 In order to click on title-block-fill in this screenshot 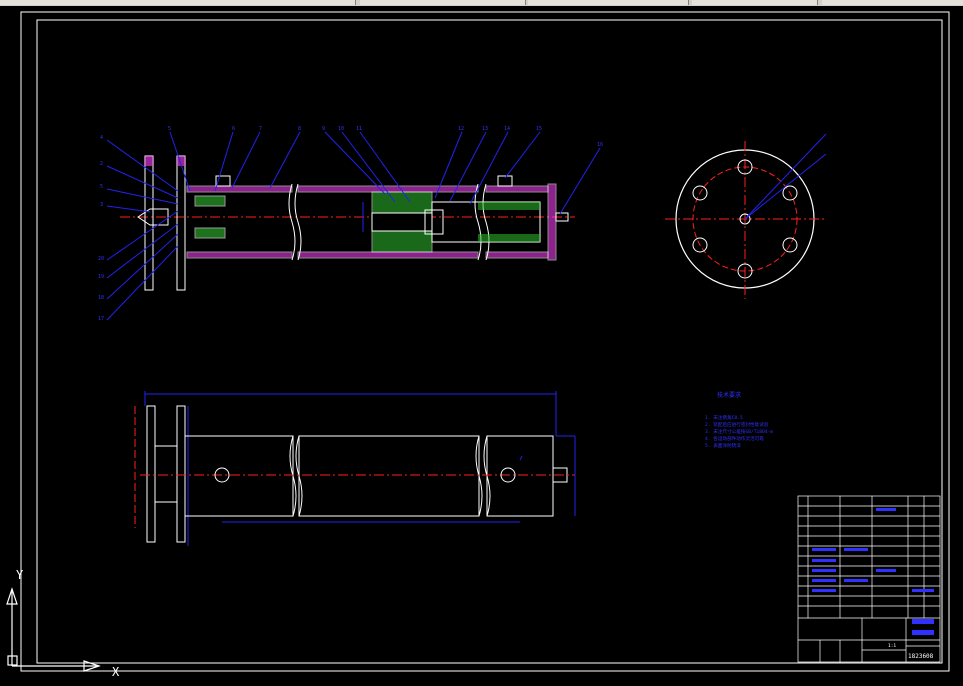, I will do `click(873, 571)`.